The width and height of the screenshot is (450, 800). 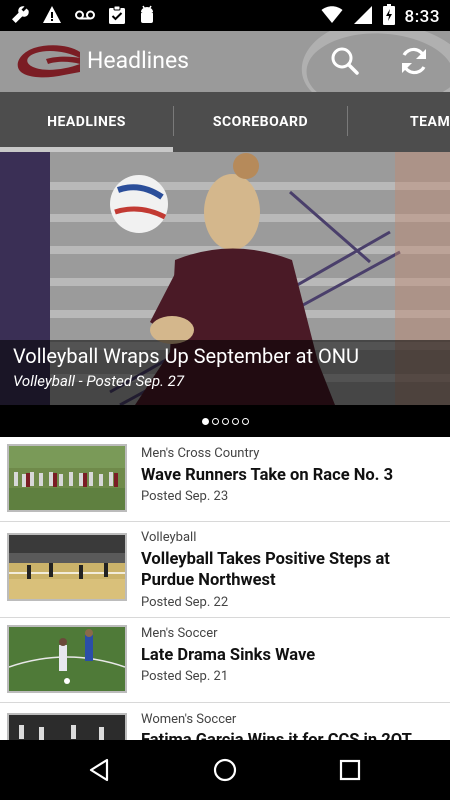 What do you see at coordinates (200, 453) in the screenshot?
I see `article-category: Men's Cross Country` at bounding box center [200, 453].